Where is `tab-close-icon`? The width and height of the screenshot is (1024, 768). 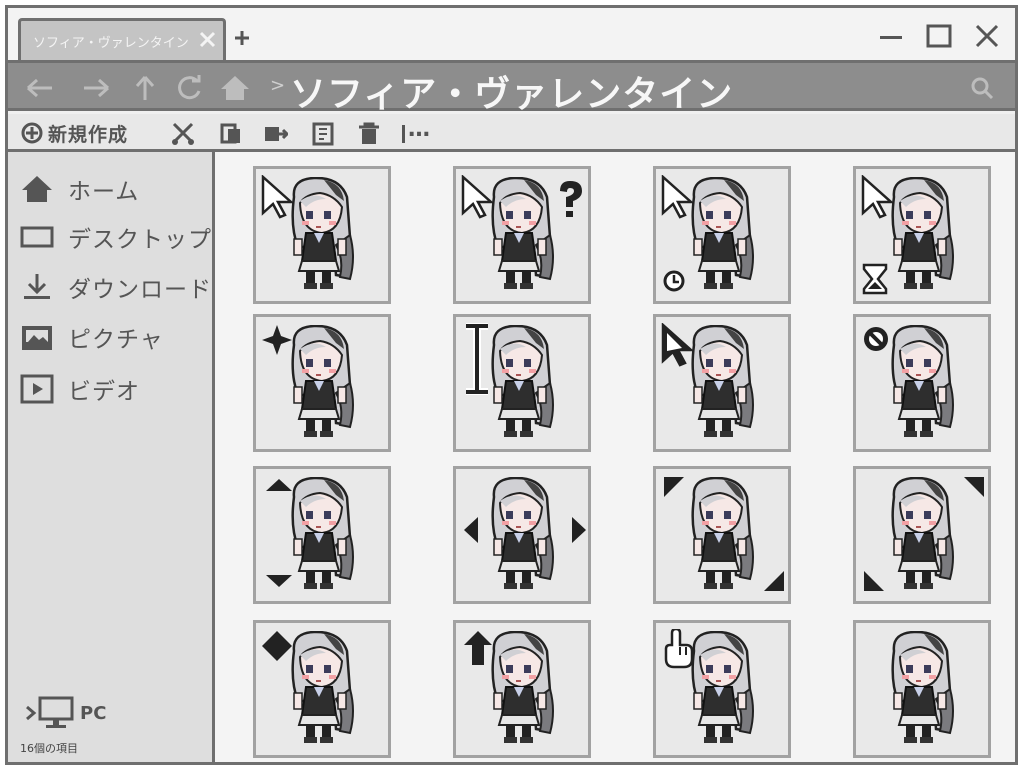 tab-close-icon is located at coordinates (208, 39).